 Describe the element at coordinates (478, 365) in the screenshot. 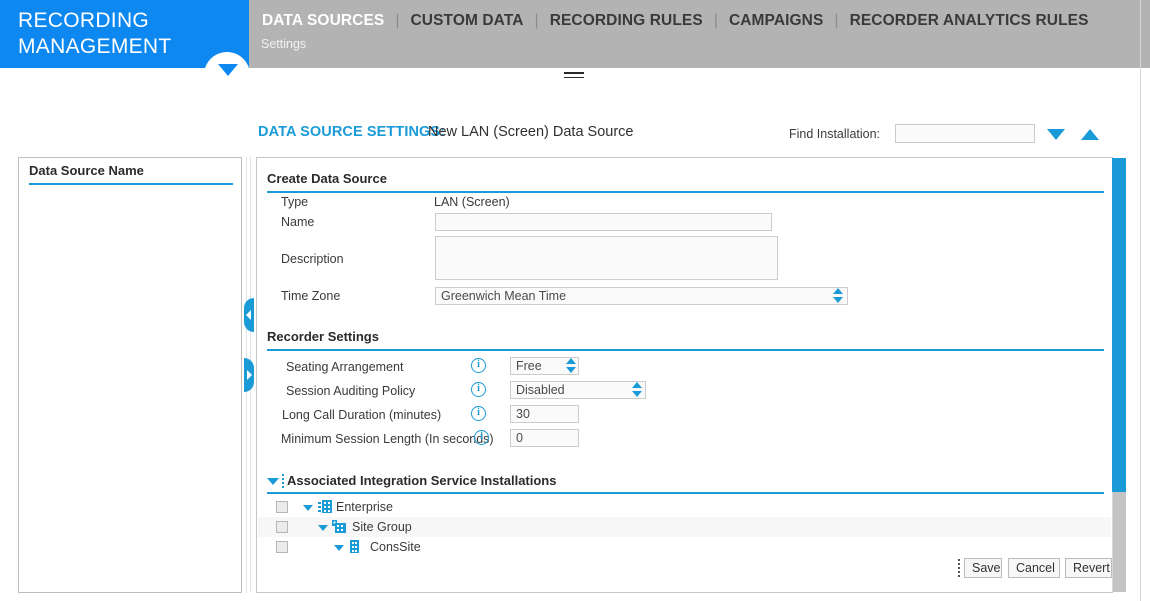

I see `seating-arrangement-info-icon: i` at that location.